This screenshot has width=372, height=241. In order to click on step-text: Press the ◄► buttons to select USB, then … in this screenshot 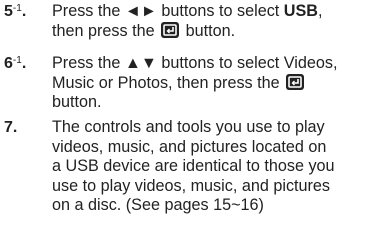, I will do `click(204, 21)`.